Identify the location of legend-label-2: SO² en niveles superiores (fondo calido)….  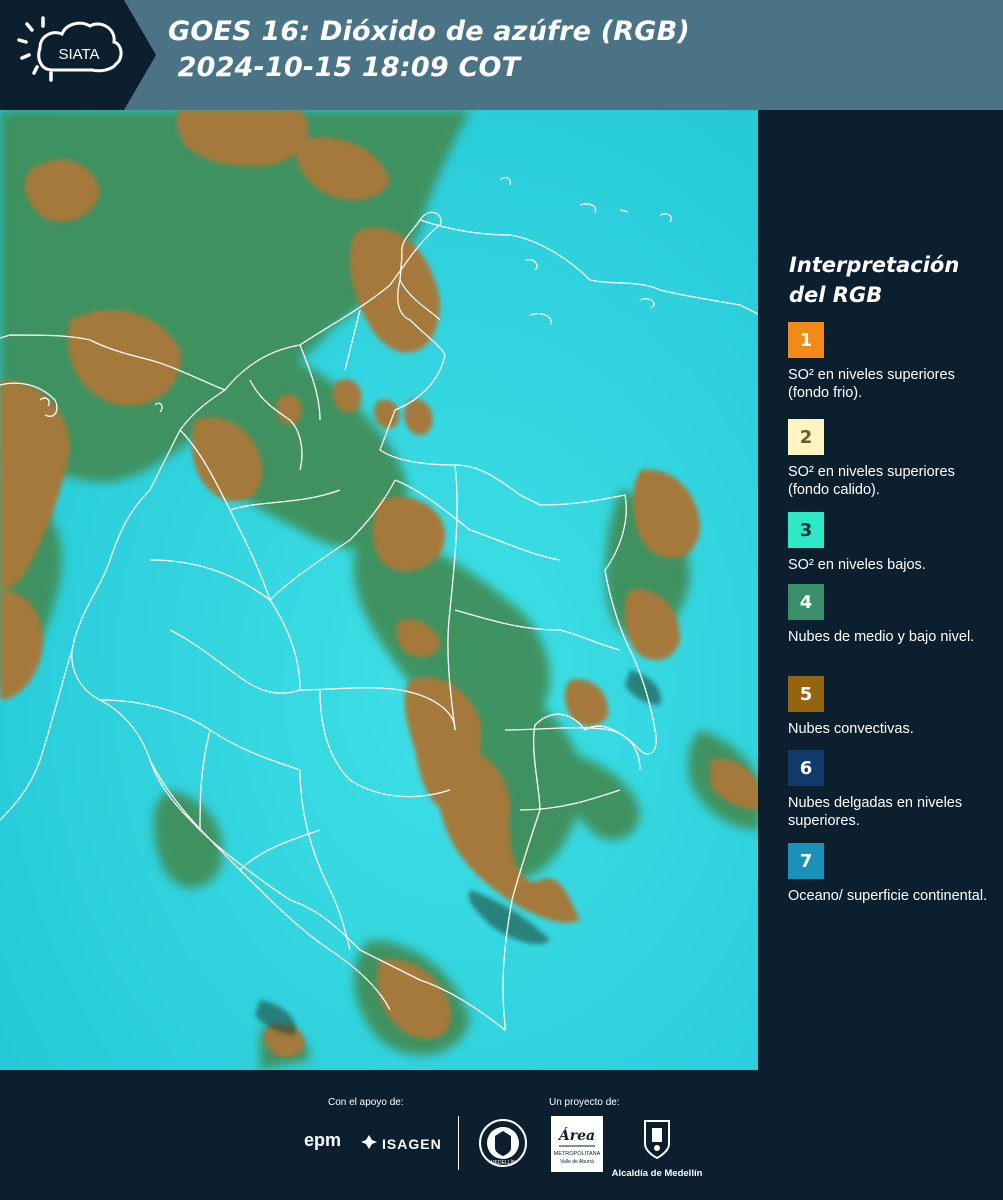
(871, 481).